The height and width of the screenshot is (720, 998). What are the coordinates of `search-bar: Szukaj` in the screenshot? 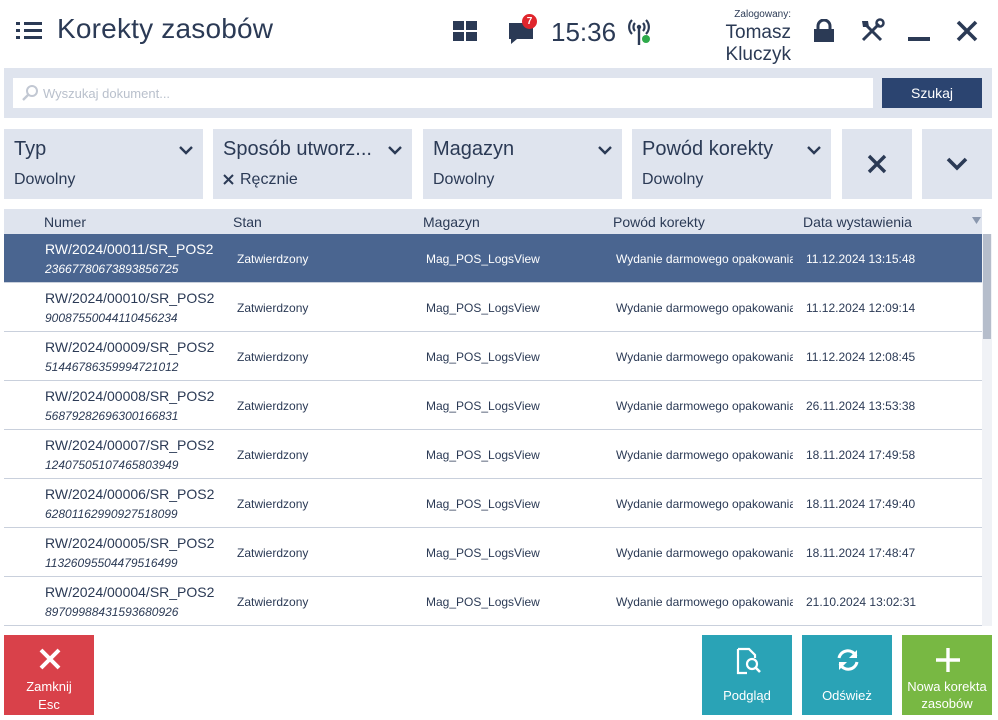 It's located at (498, 93).